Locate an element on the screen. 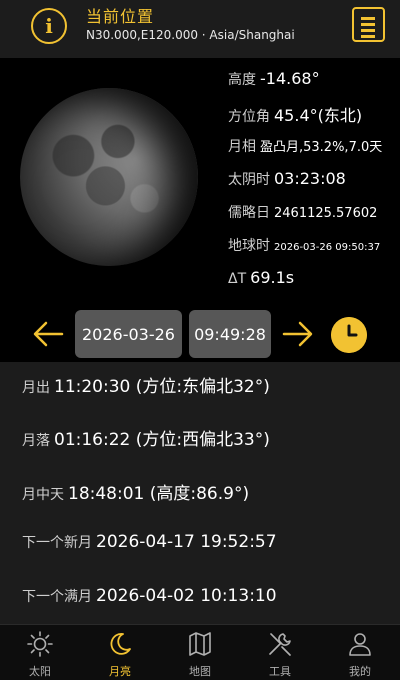 The height and width of the screenshot is (680, 400). tab-tools: 工具 is located at coordinates (280, 652).